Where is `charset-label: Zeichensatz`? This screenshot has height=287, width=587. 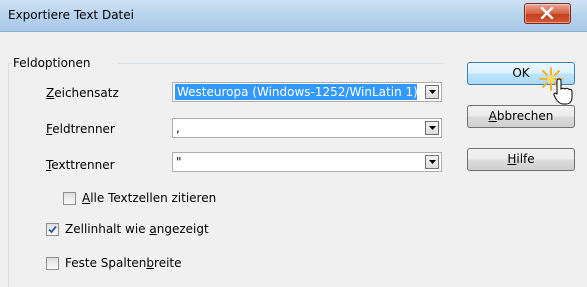
charset-label: Zeichensatz is located at coordinates (82, 93).